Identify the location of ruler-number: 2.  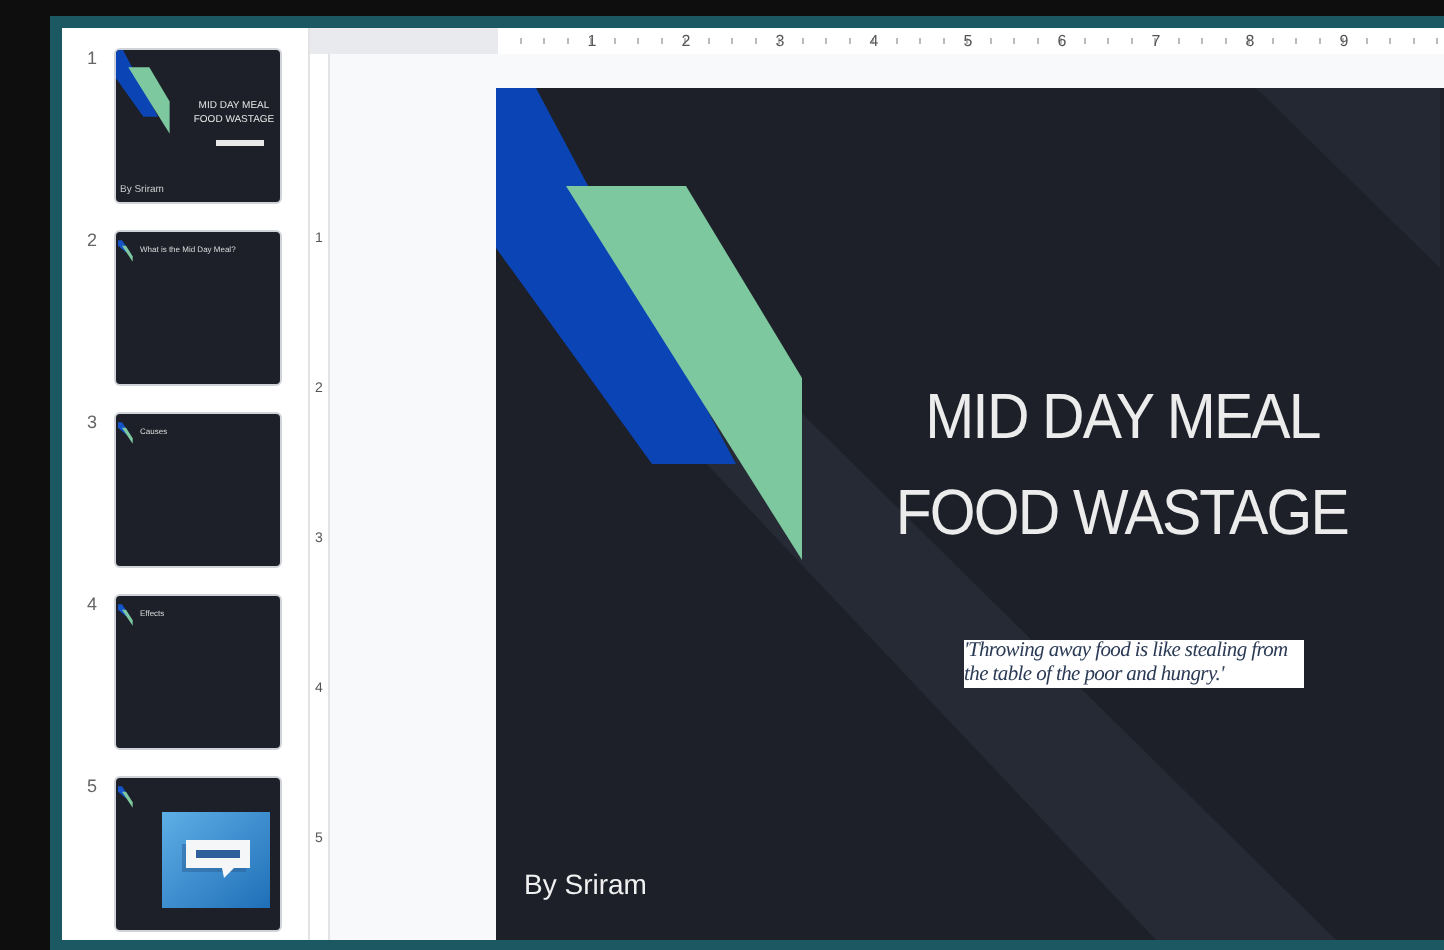
(686, 42).